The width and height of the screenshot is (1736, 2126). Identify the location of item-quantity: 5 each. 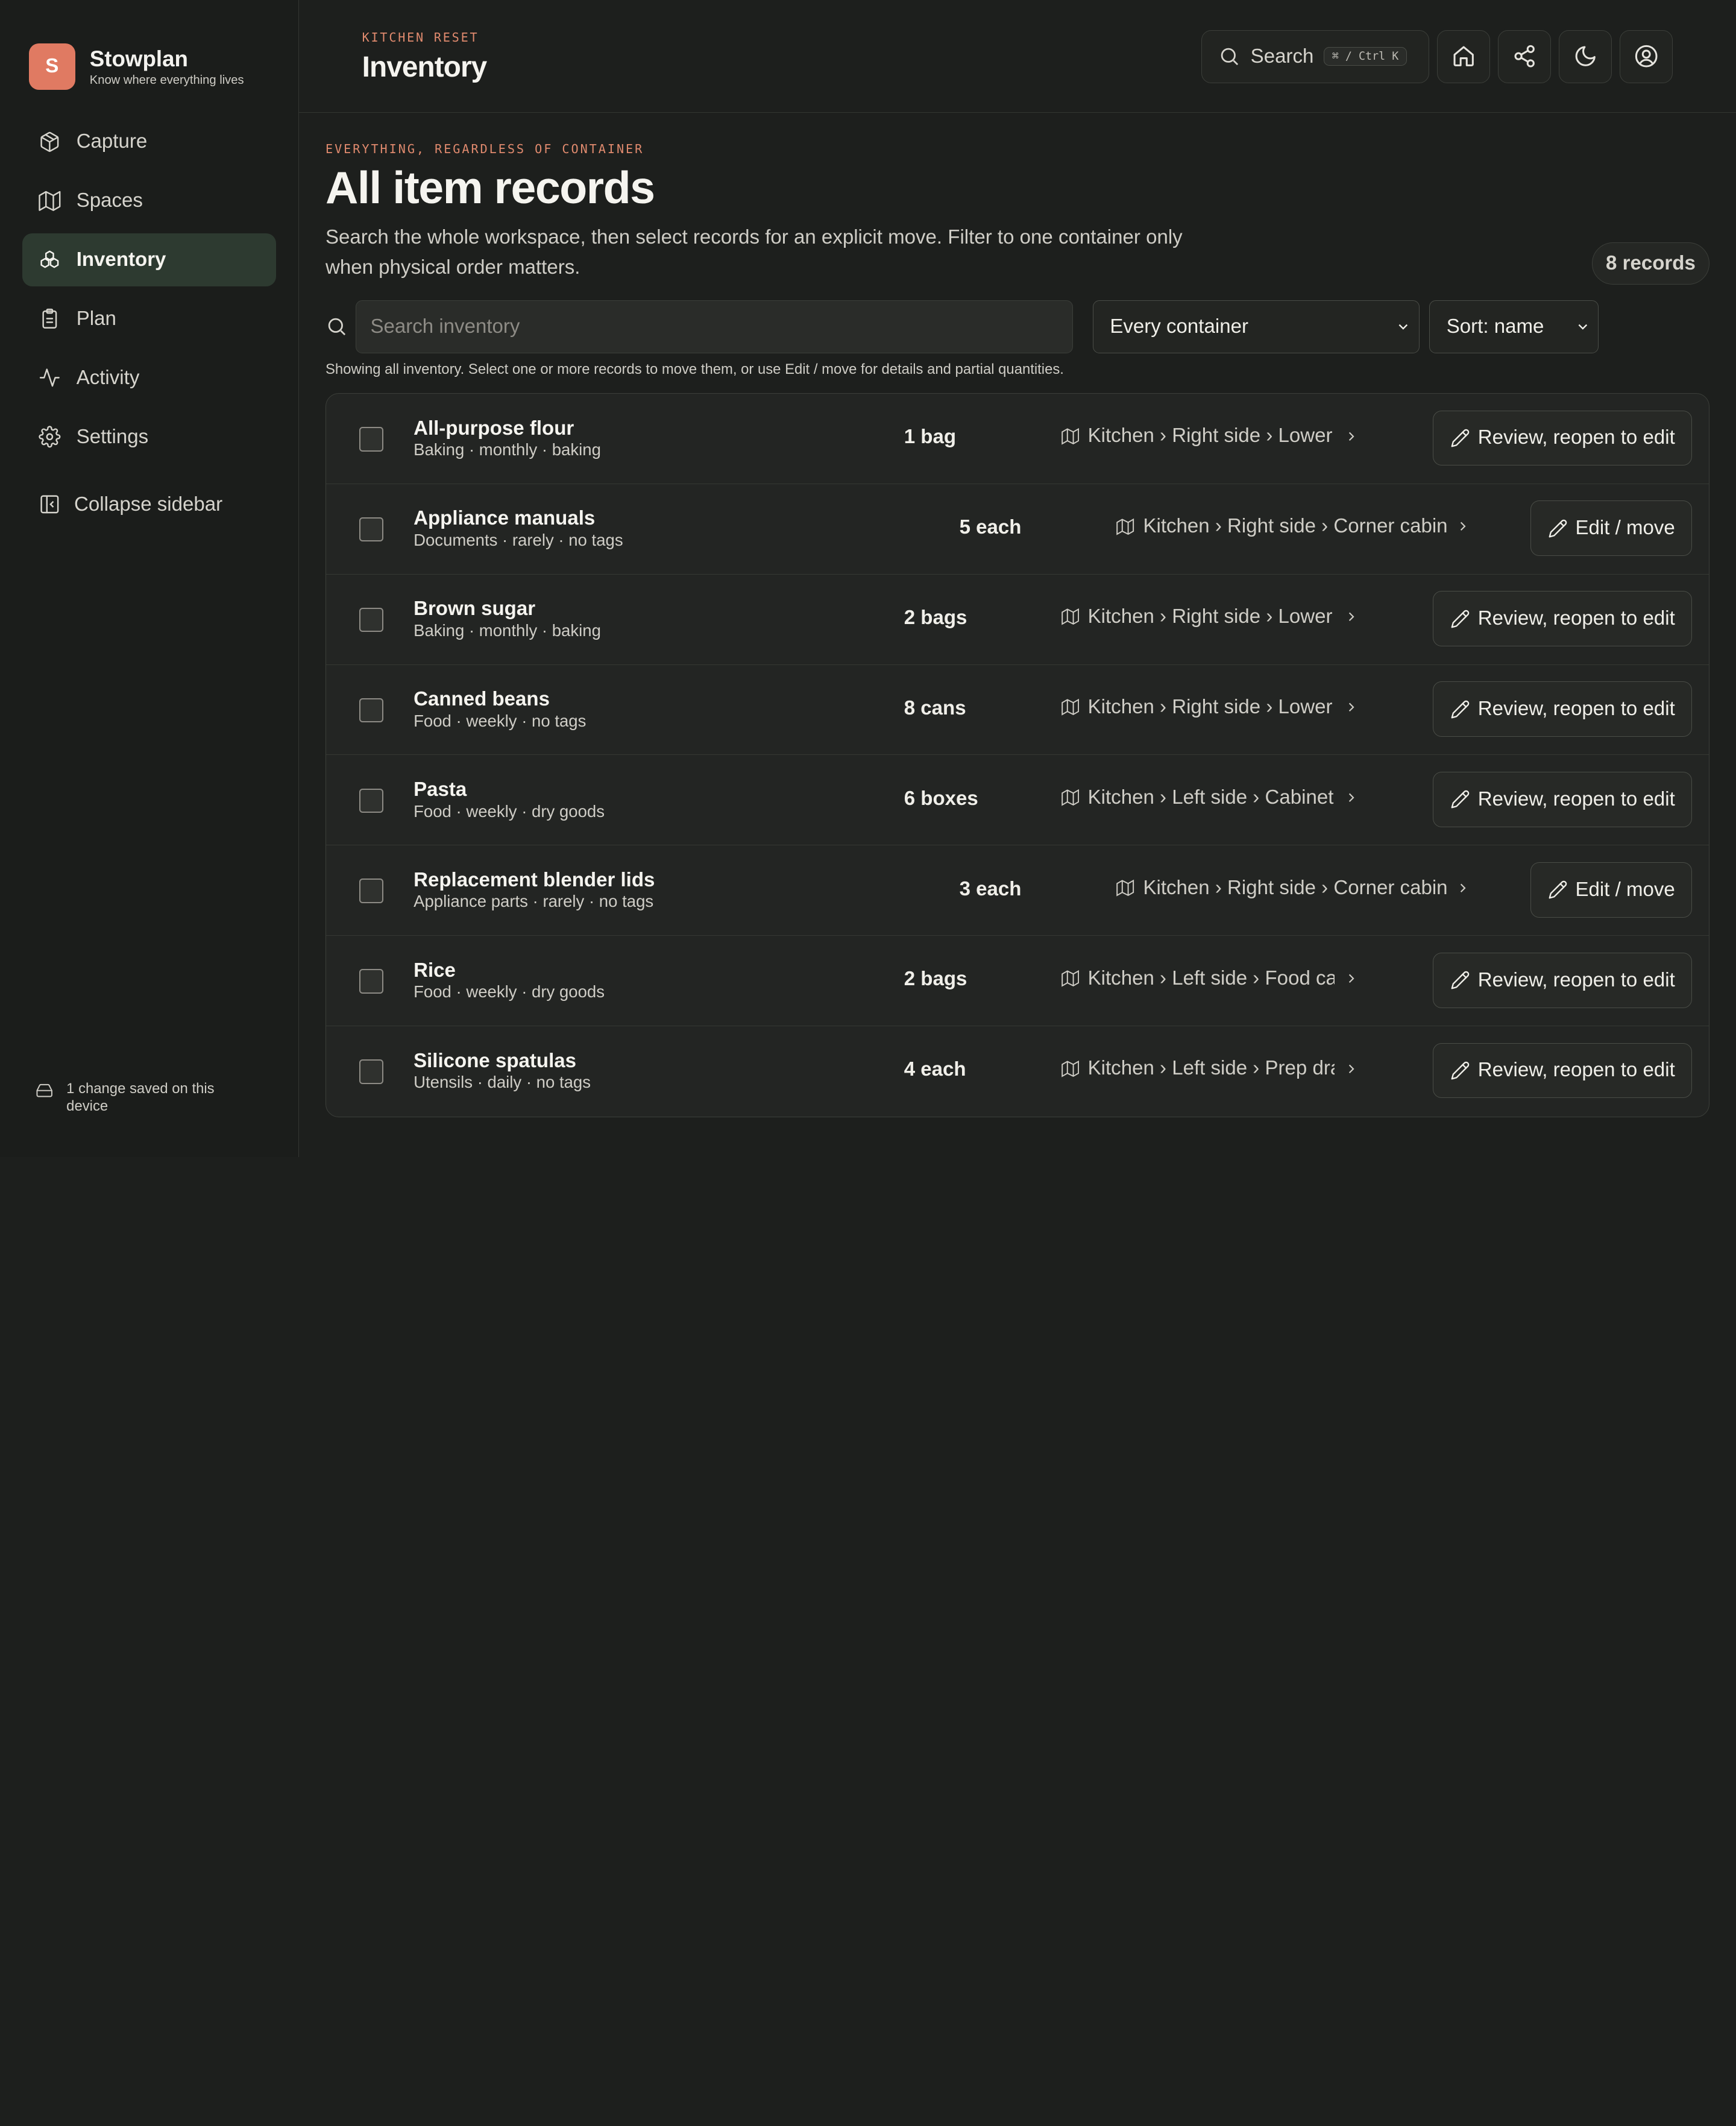
(990, 527).